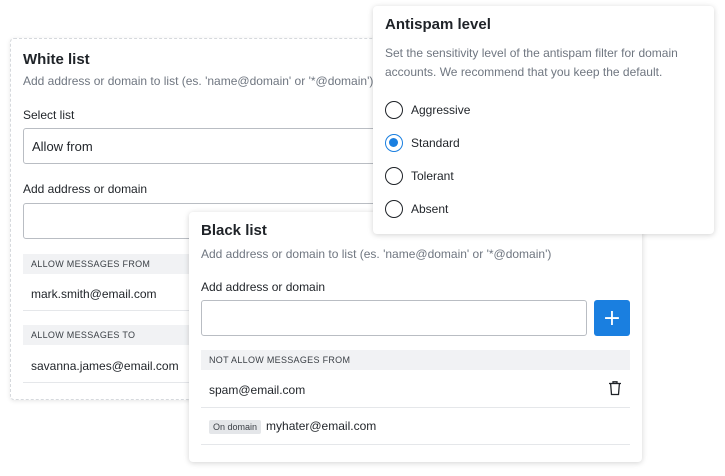 The width and height of the screenshot is (725, 476). What do you see at coordinates (223, 146) in the screenshot?
I see `select-list-dropdown: Allow from` at bounding box center [223, 146].